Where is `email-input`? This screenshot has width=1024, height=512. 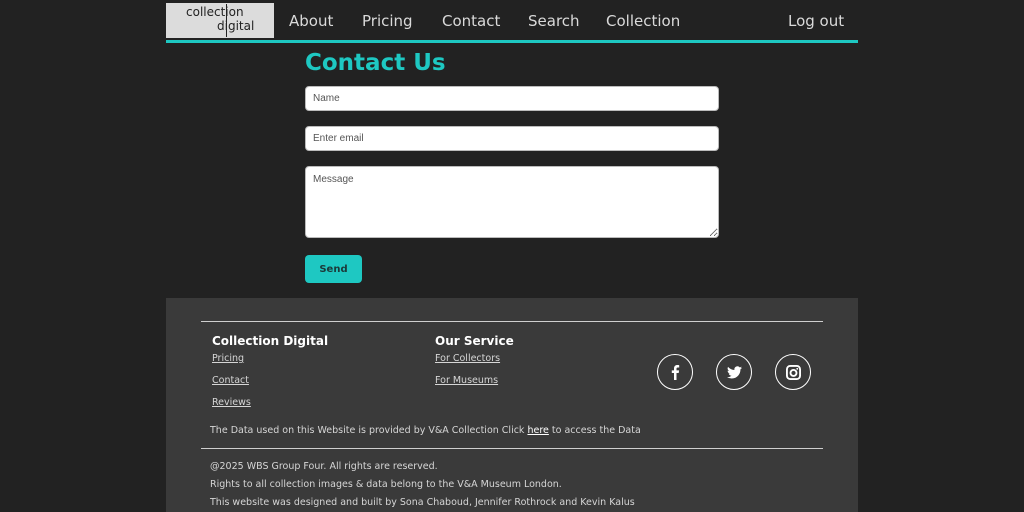 email-input is located at coordinates (512, 138).